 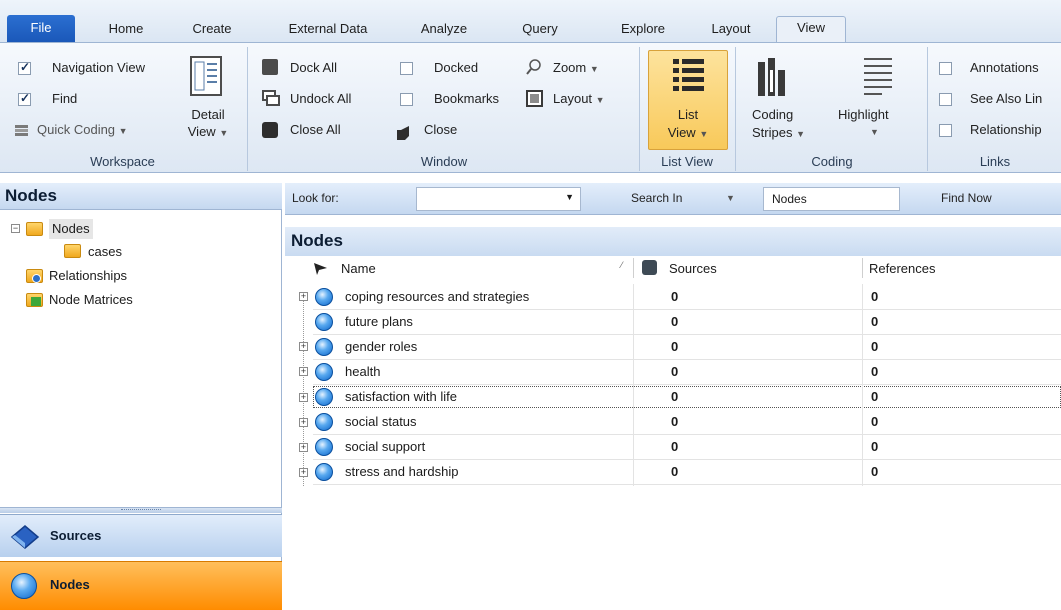 What do you see at coordinates (126, 30) in the screenshot?
I see `tab-home: Home` at bounding box center [126, 30].